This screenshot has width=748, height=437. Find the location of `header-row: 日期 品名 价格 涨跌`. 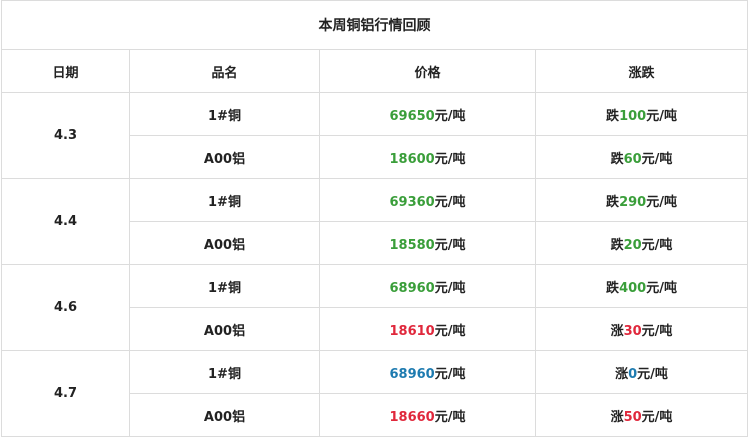

header-row: 日期 品名 价格 涨跌 is located at coordinates (374, 71).